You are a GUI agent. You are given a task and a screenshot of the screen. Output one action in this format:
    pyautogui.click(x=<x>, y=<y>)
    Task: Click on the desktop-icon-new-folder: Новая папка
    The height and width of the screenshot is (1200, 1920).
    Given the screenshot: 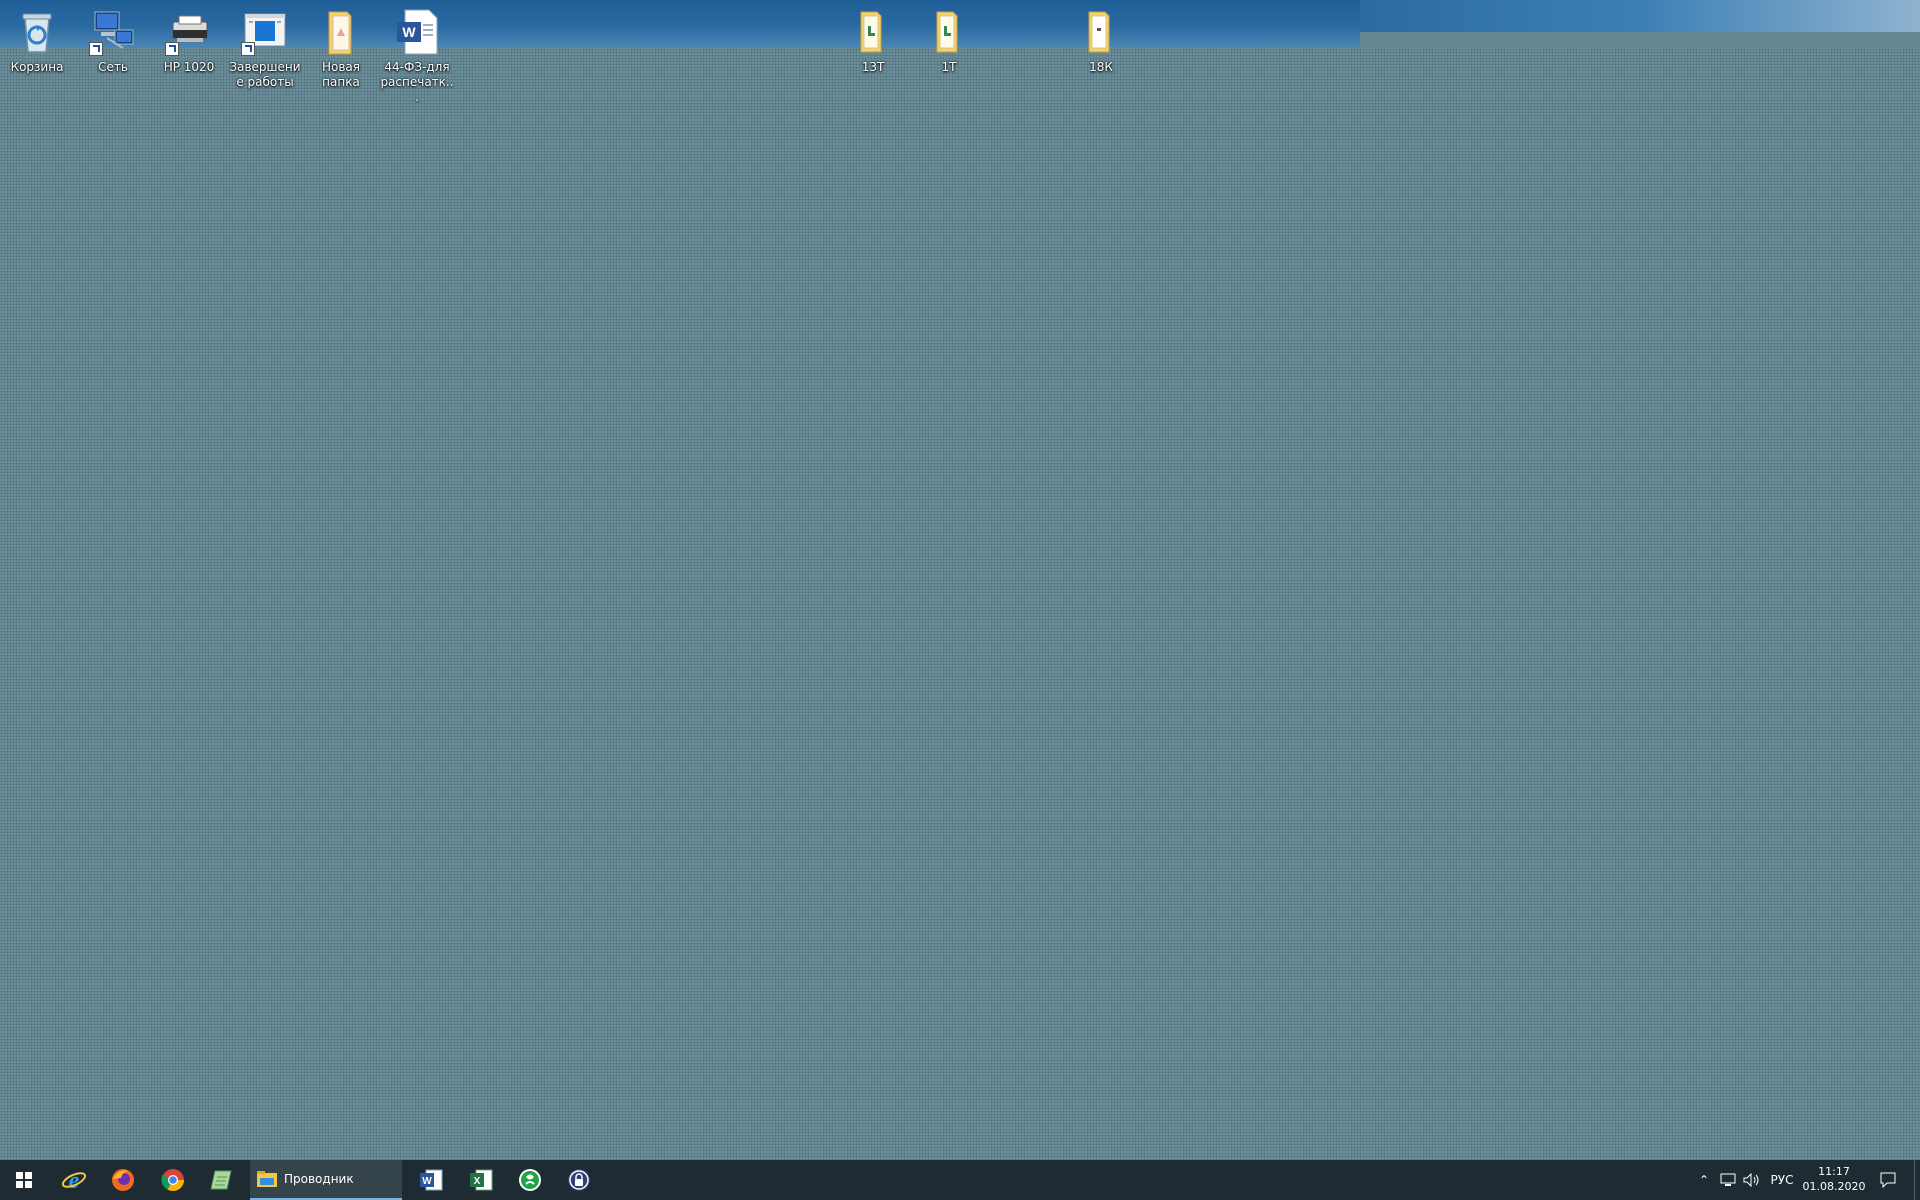 What is the action you would take?
    pyautogui.click(x=341, y=49)
    